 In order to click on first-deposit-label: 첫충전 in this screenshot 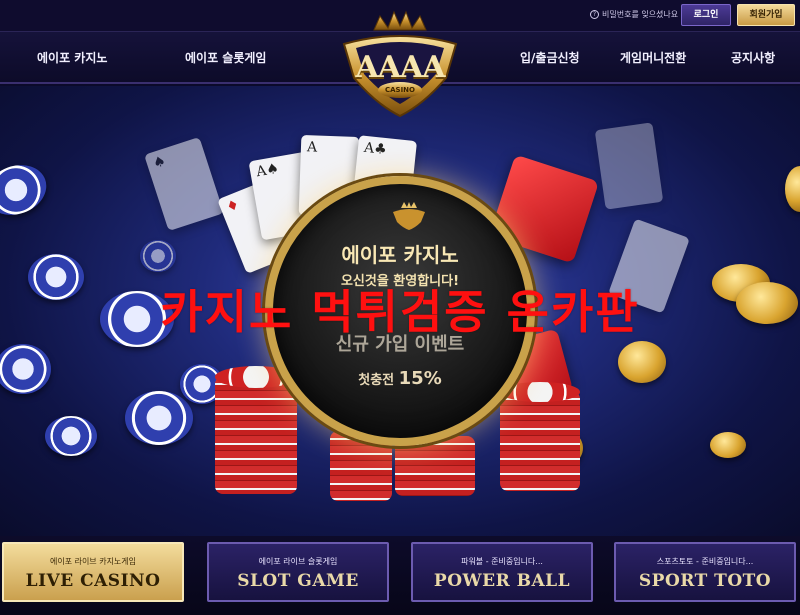, I will do `click(376, 380)`.